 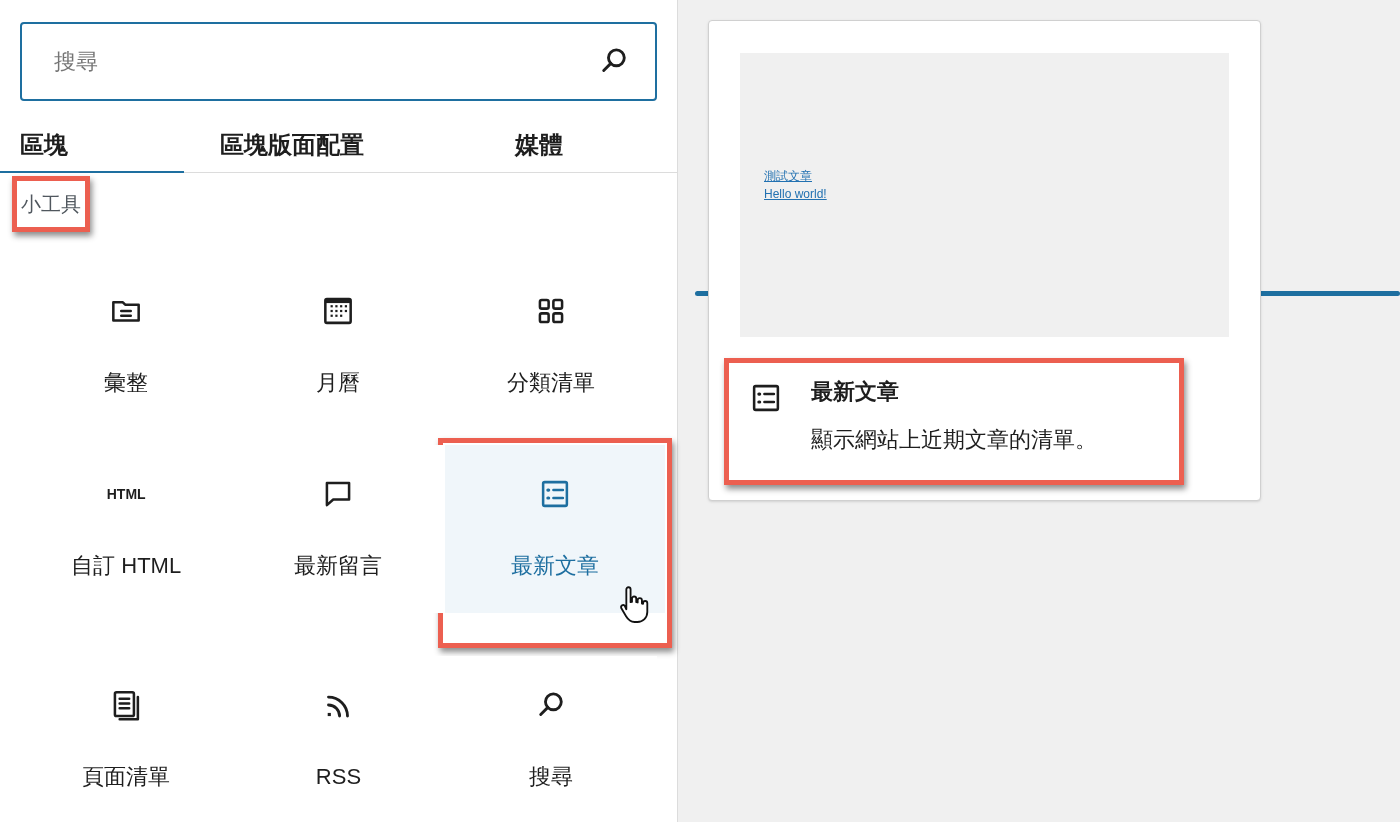 I want to click on post-link: Hello world!, so click(x=795, y=194).